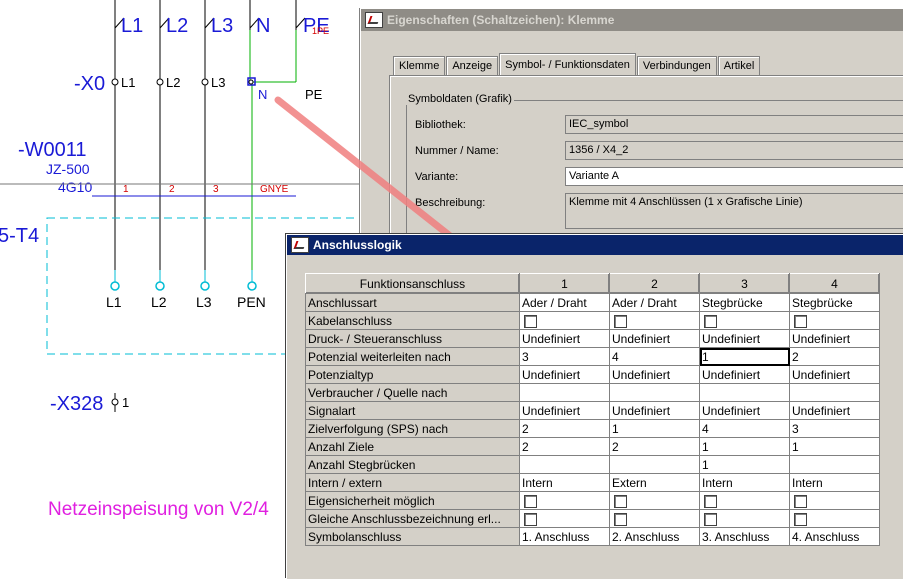  Describe the element at coordinates (251, 302) in the screenshot. I see `bottom-label-pen: PEN` at that location.